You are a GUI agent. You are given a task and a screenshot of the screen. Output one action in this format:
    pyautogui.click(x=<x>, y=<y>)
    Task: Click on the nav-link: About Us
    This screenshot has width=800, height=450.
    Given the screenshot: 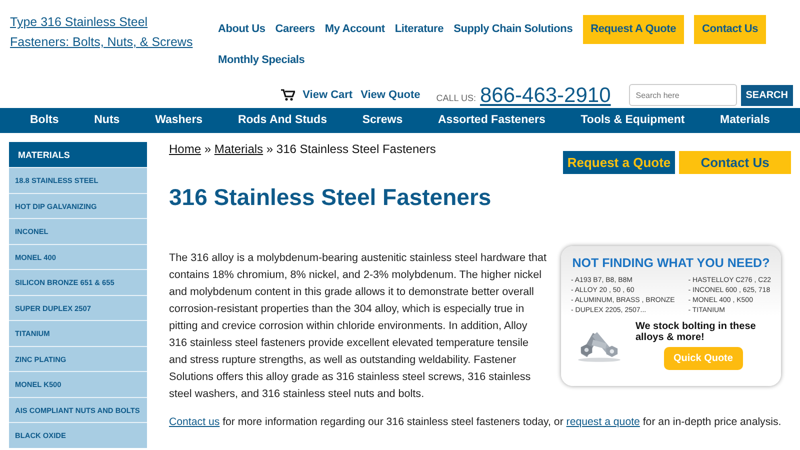 What is the action you would take?
    pyautogui.click(x=242, y=29)
    